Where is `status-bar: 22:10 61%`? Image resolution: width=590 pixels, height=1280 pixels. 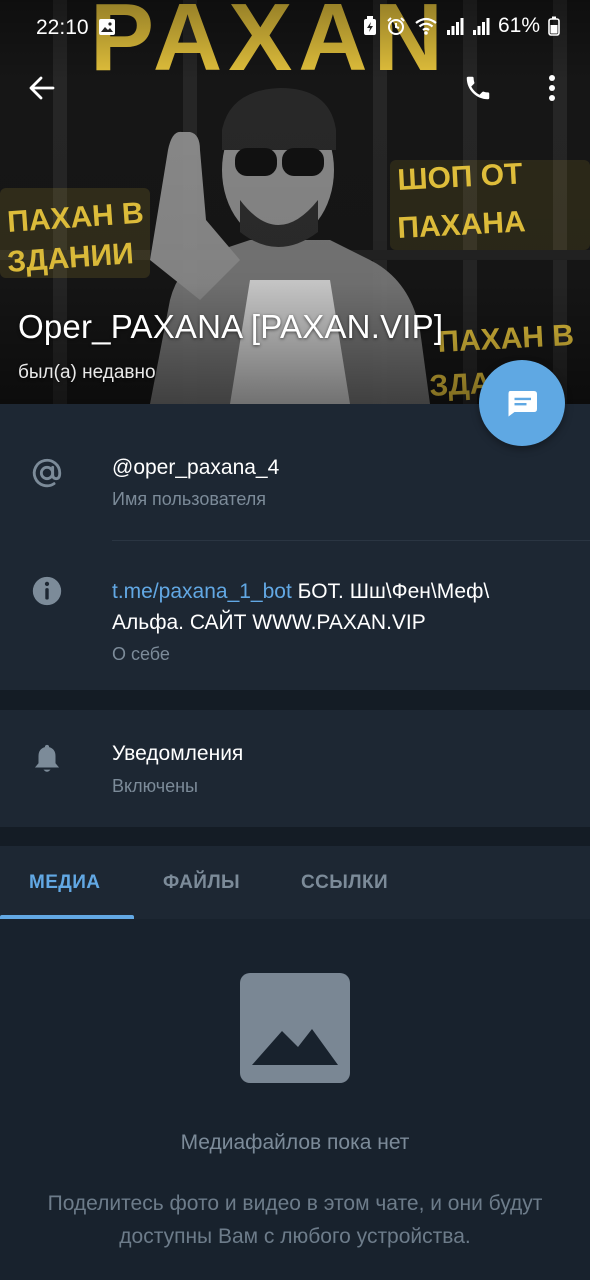
status-bar: 22:10 61% is located at coordinates (295, 29).